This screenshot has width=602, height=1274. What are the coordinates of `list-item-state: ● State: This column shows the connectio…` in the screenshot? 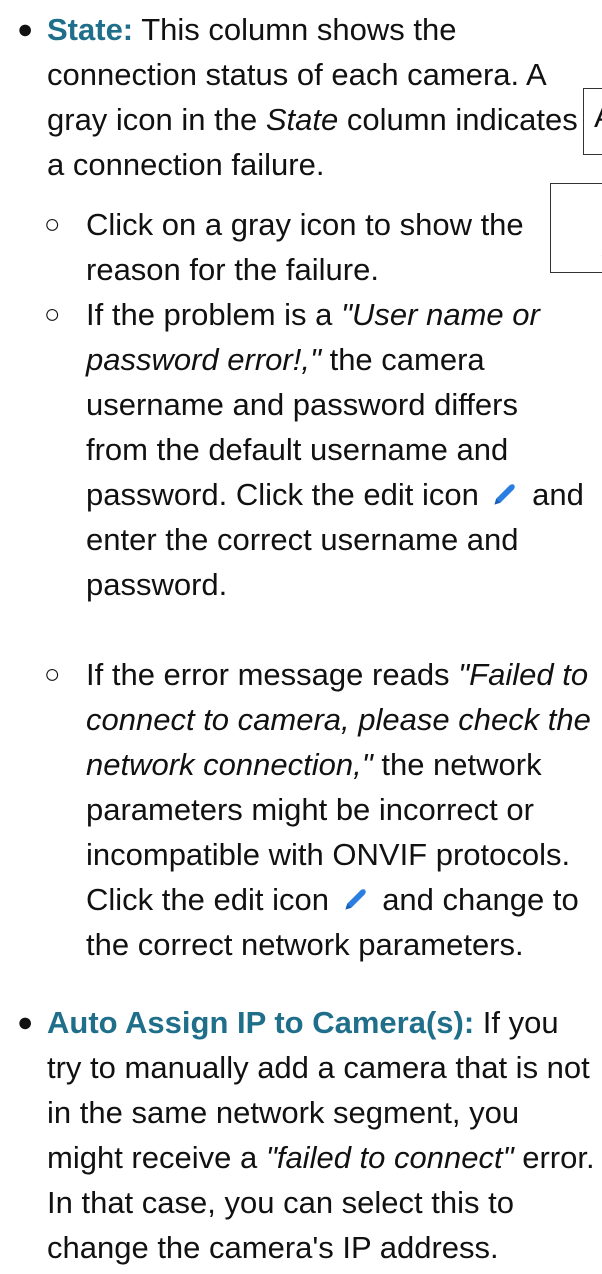 It's located at (307, 97).